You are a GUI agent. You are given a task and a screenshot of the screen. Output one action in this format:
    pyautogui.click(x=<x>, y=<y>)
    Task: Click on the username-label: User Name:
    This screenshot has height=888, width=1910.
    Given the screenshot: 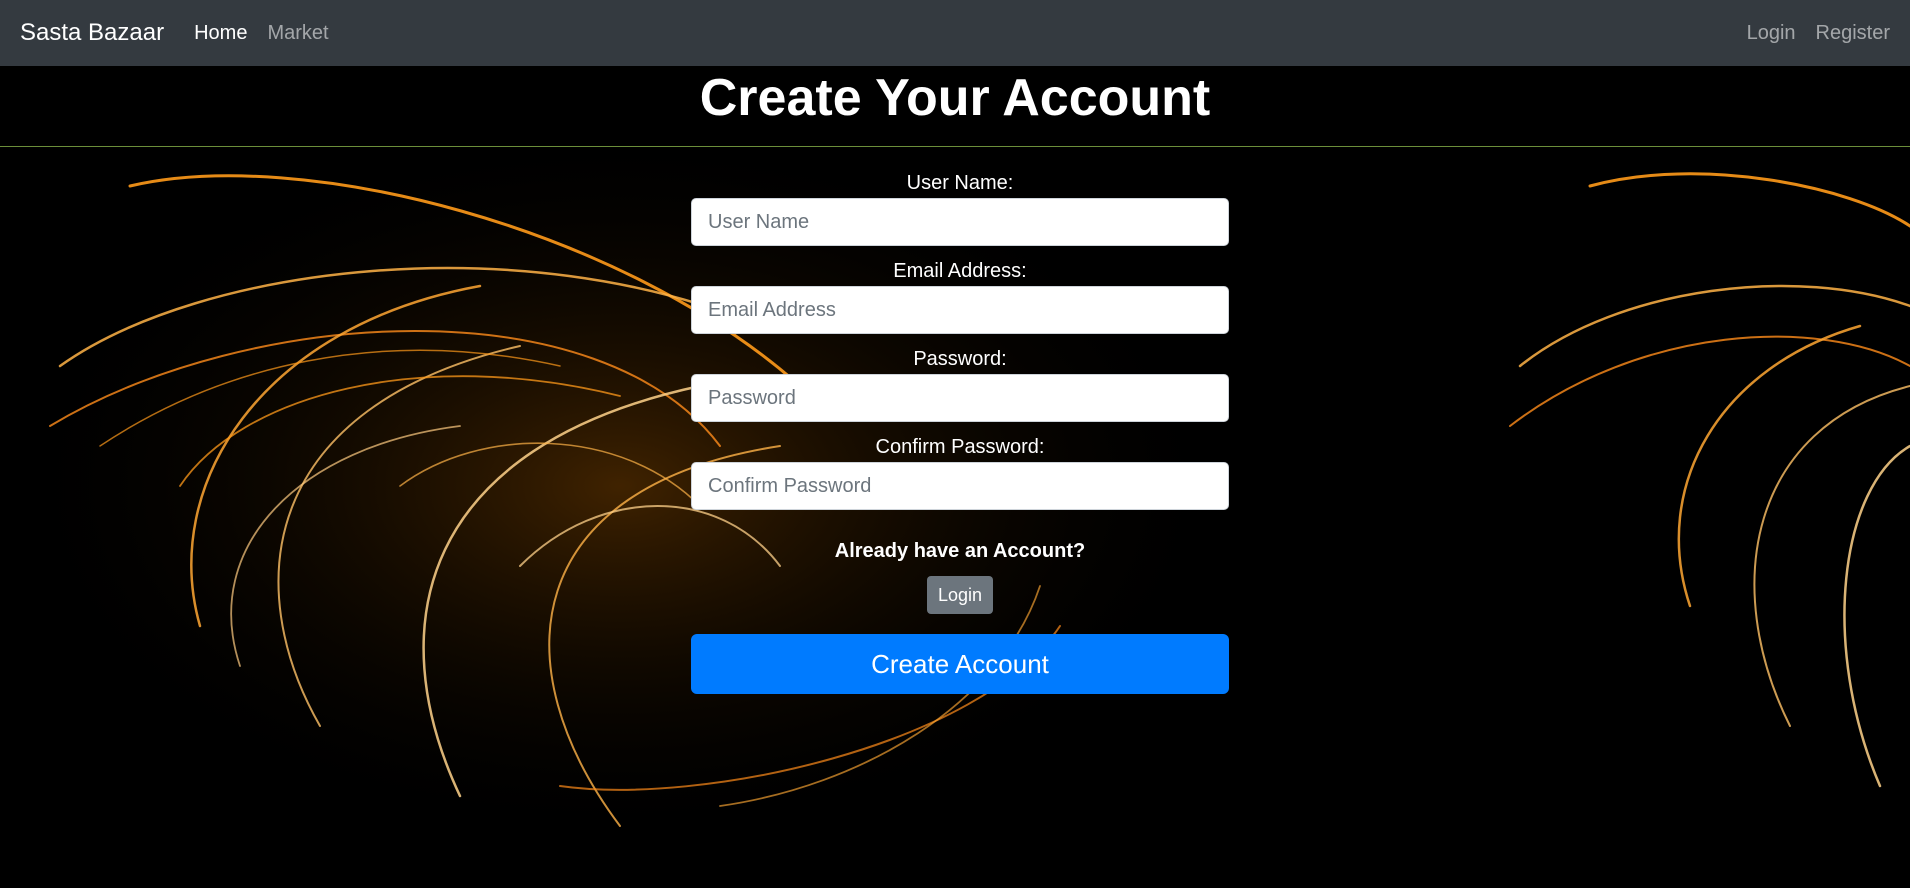 What is the action you would take?
    pyautogui.click(x=960, y=183)
    